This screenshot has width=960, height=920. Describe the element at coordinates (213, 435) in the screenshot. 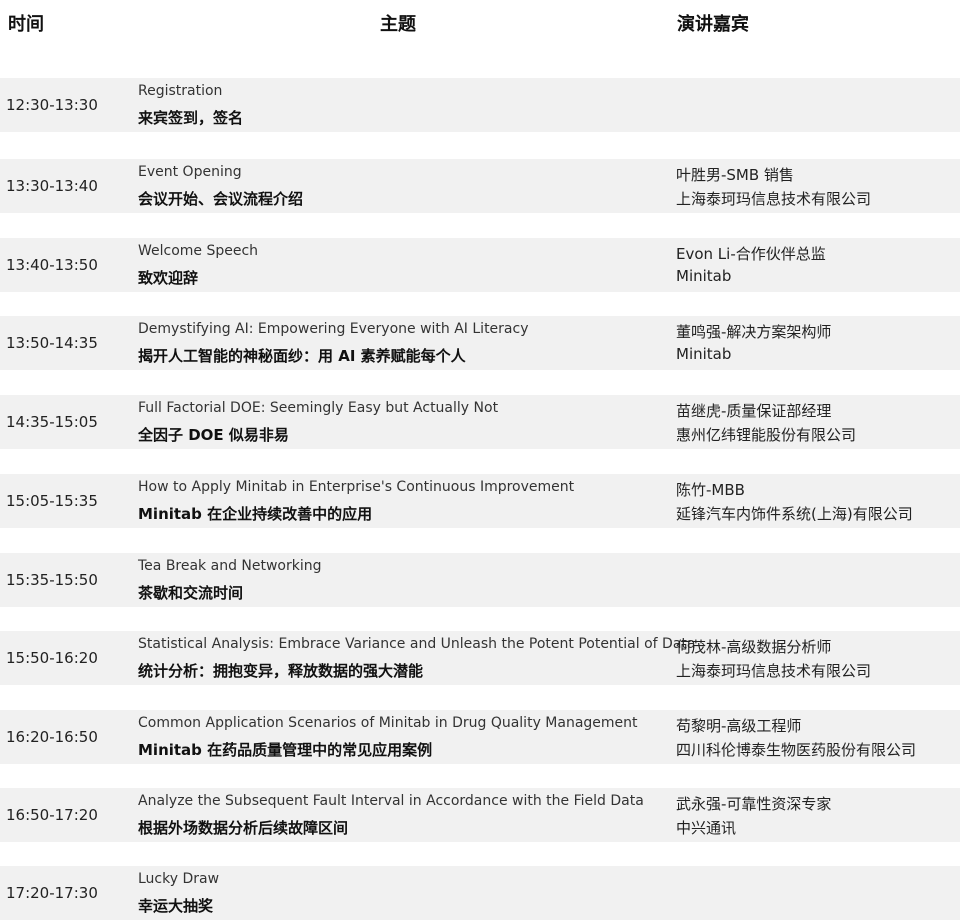

I see `row-topic-cn: 全因子 DOE 似易非易` at that location.